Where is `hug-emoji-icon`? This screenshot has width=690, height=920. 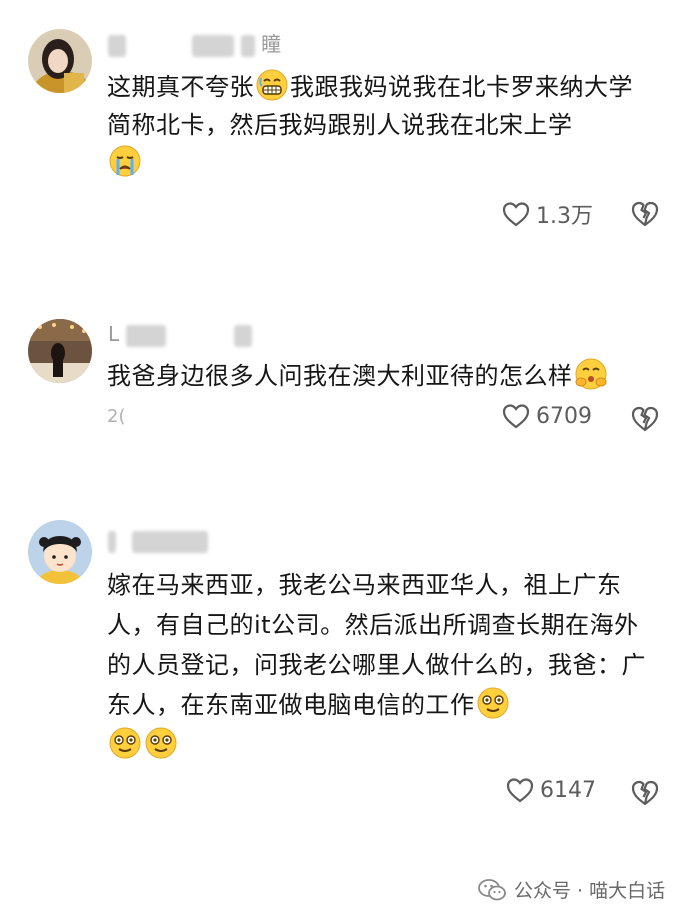
hug-emoji-icon is located at coordinates (591, 374).